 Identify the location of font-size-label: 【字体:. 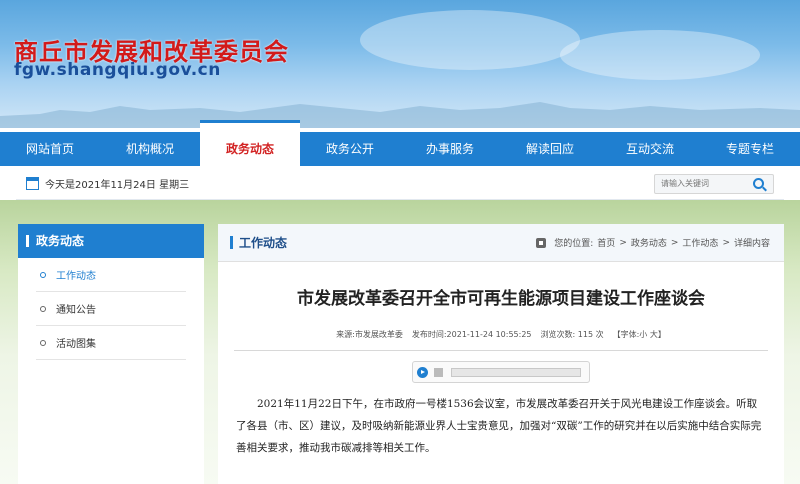
(626, 334).